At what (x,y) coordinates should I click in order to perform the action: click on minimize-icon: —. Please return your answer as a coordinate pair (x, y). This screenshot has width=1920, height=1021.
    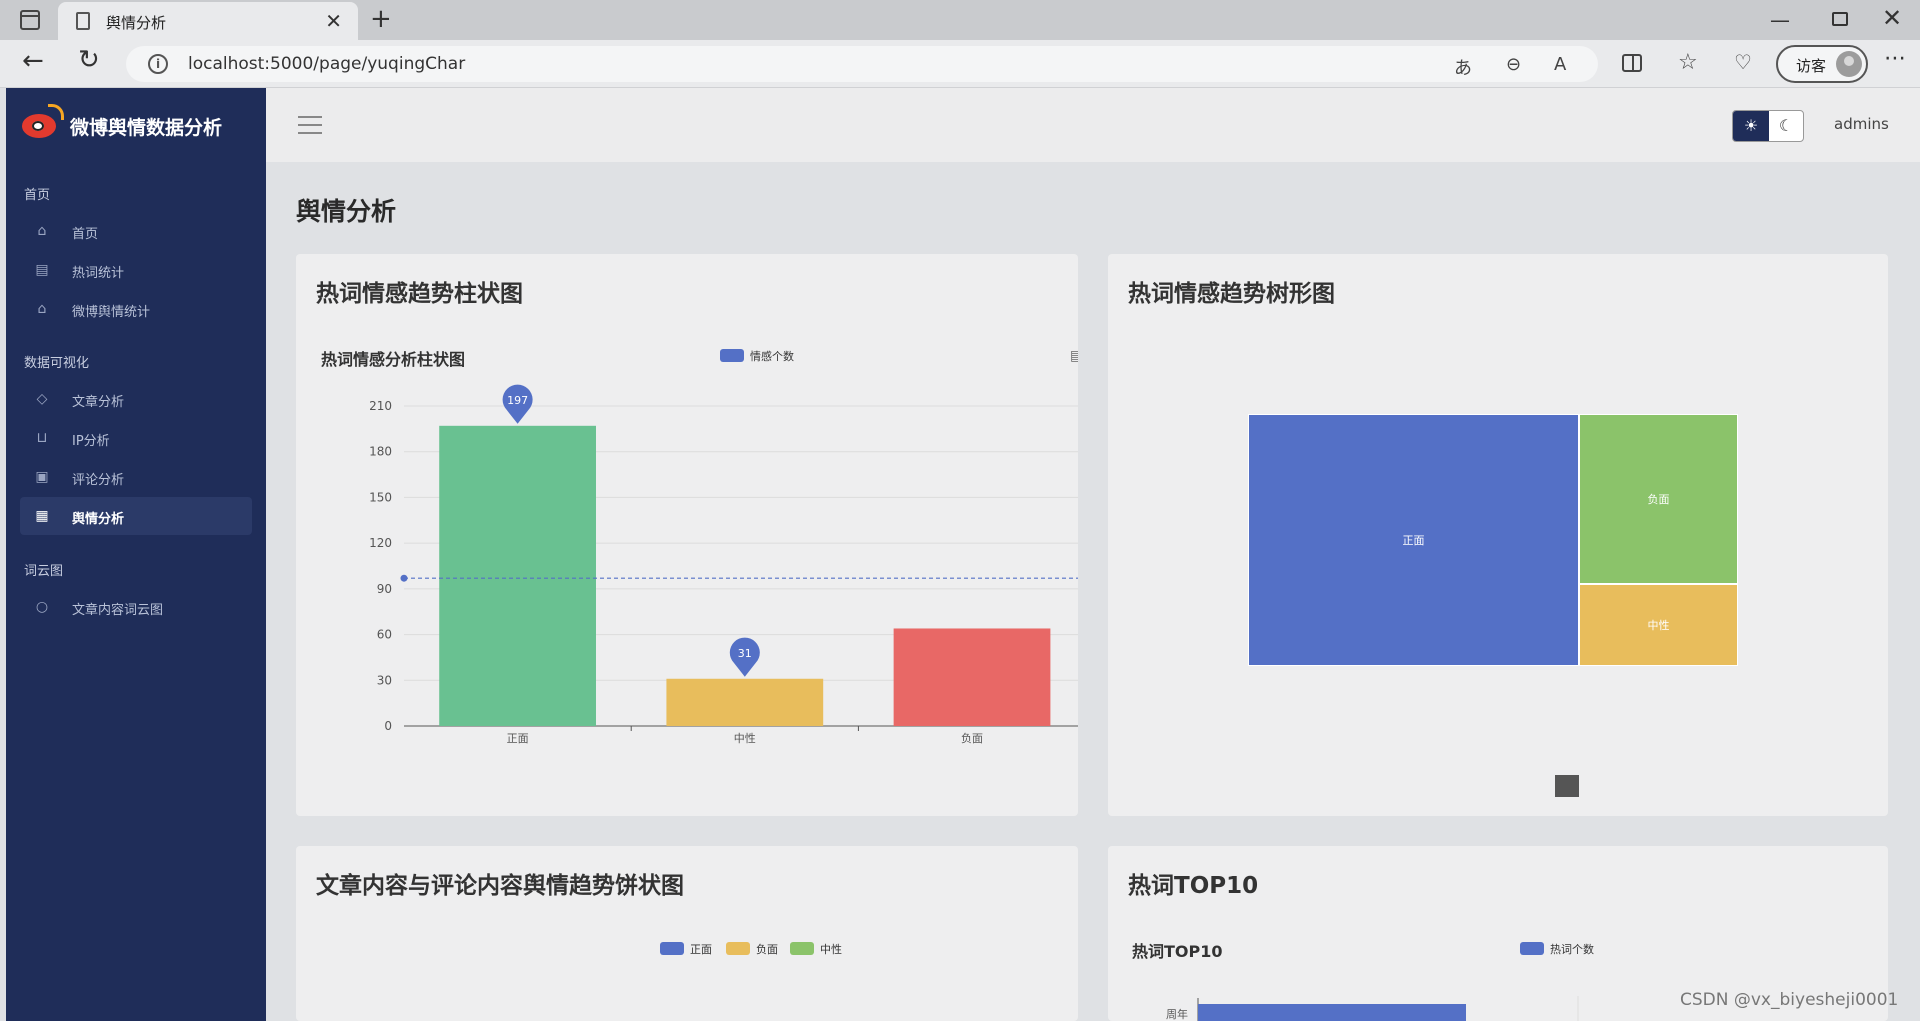
    Looking at the image, I should click on (1780, 20).